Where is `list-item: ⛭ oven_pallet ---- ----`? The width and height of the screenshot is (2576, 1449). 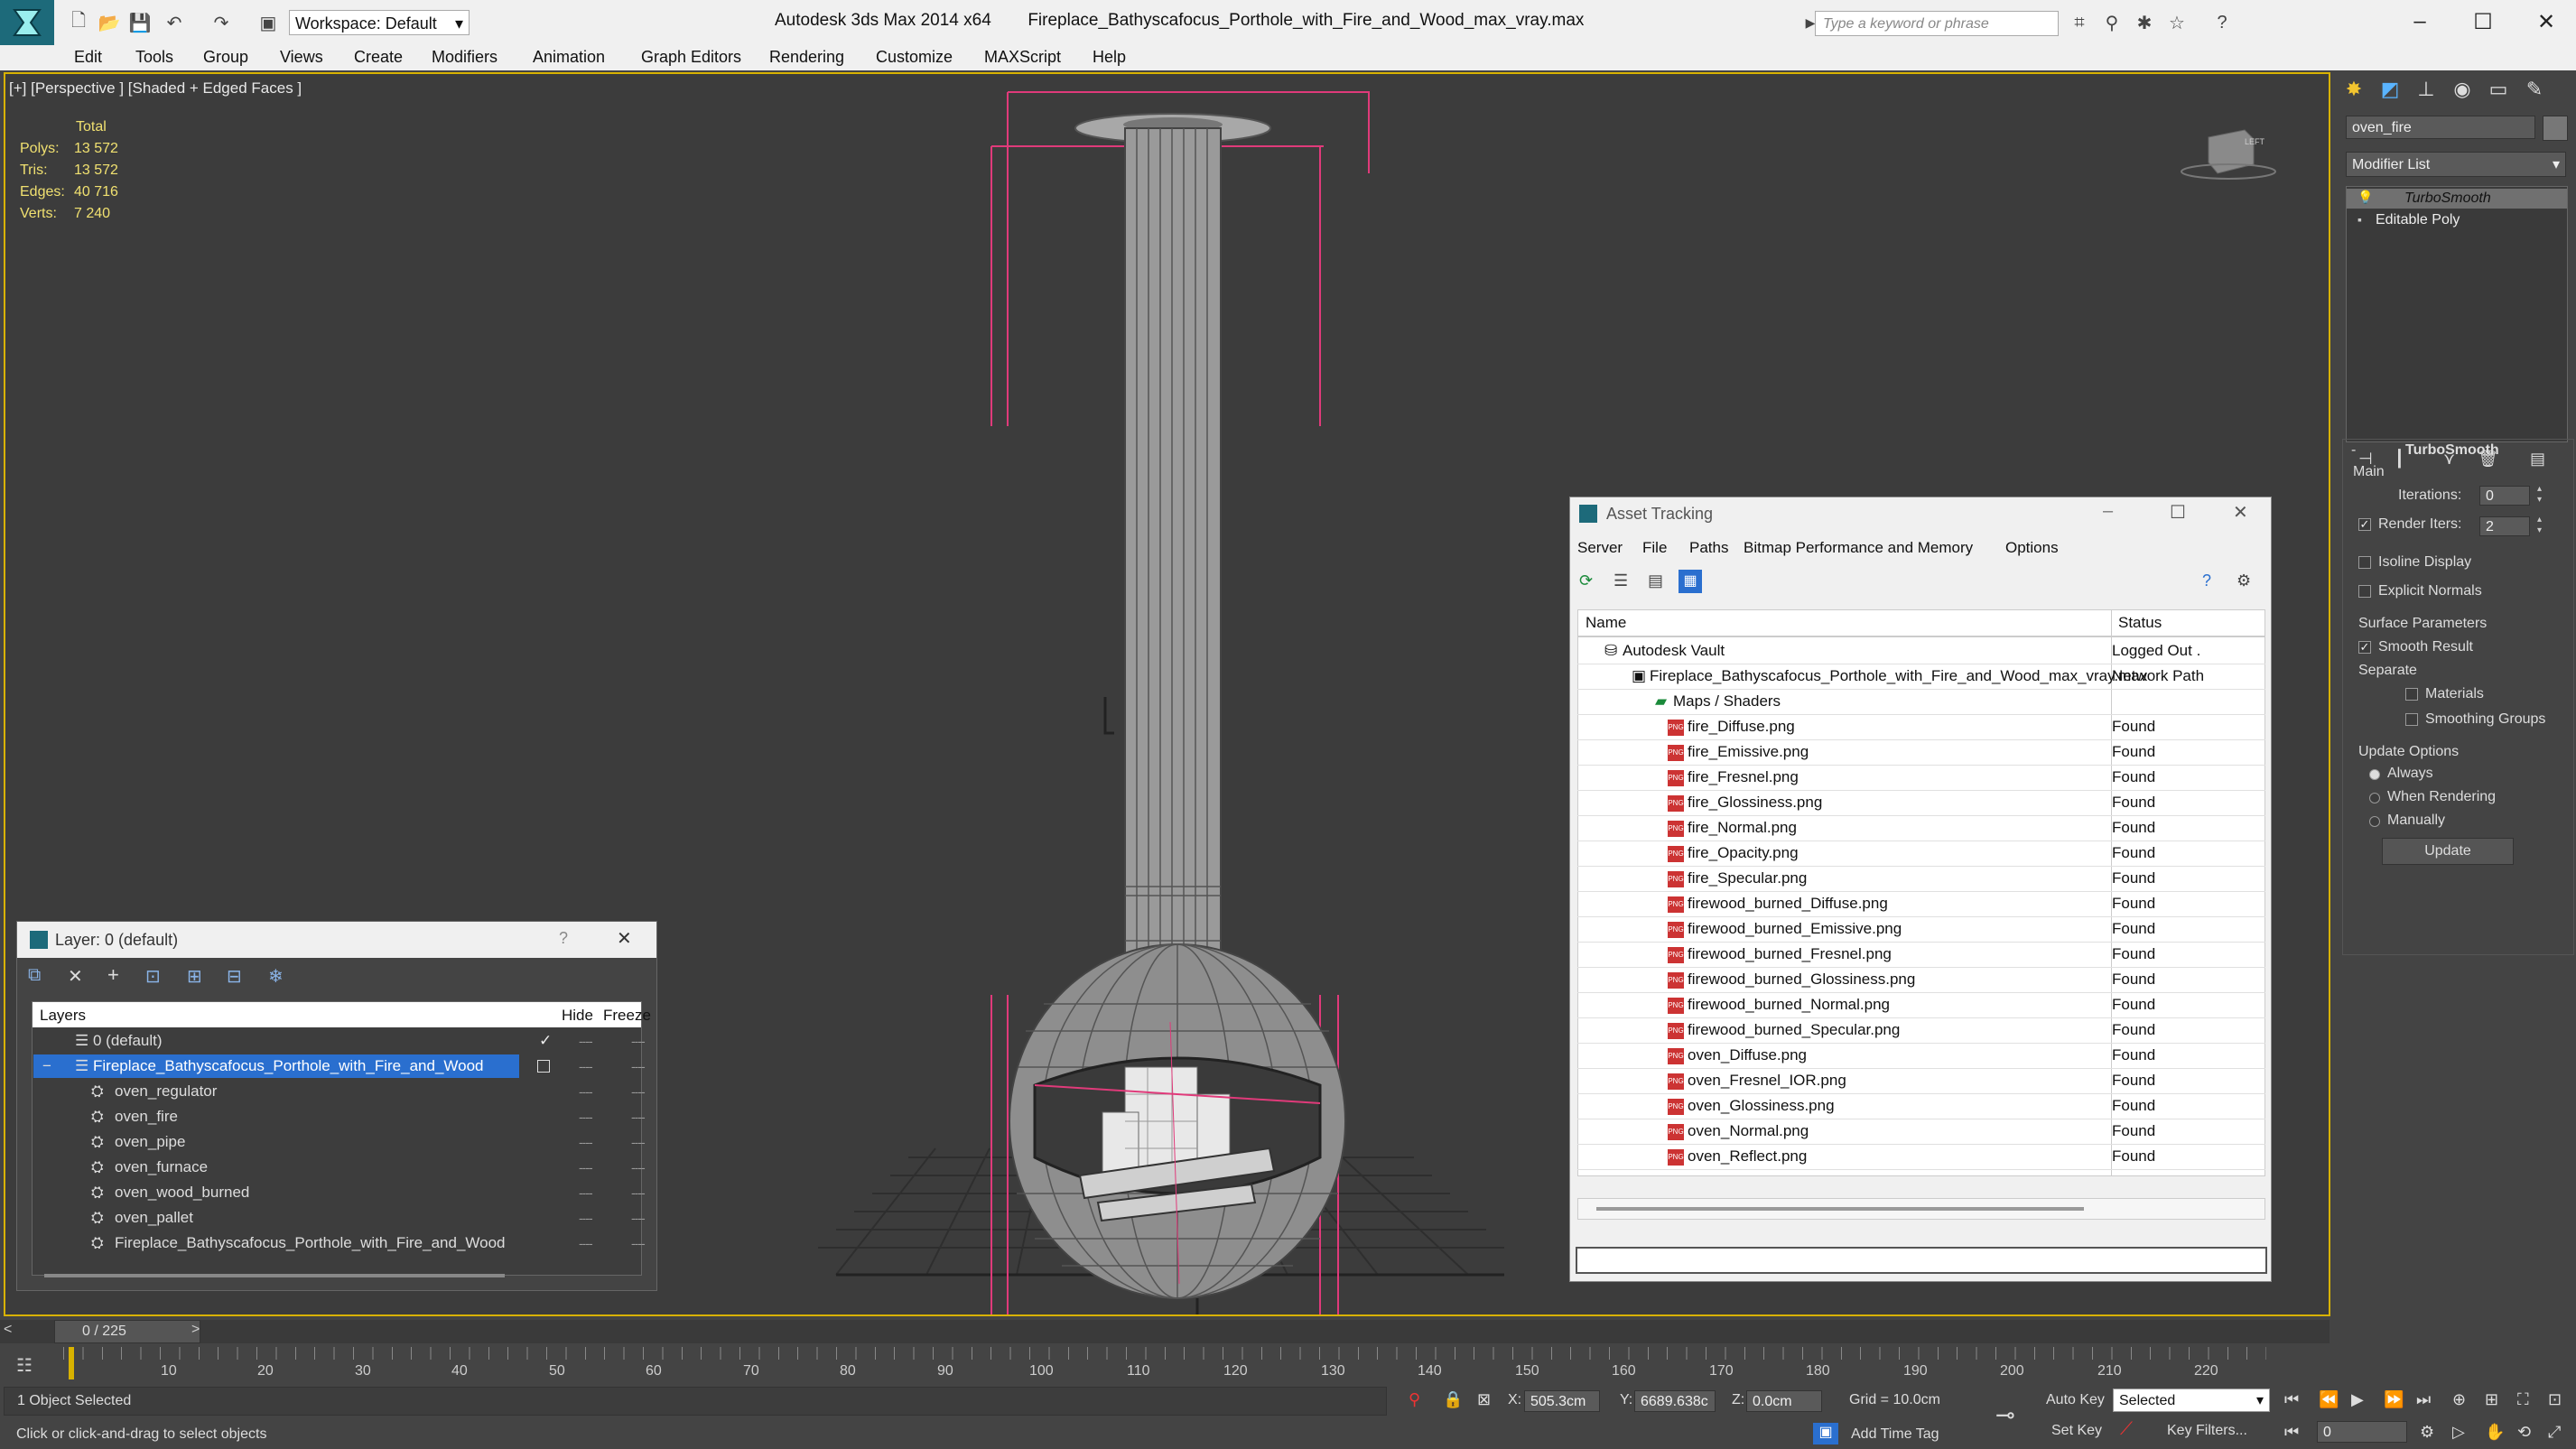 list-item: ⛭ oven_pallet ---- ---- is located at coordinates (339, 1218).